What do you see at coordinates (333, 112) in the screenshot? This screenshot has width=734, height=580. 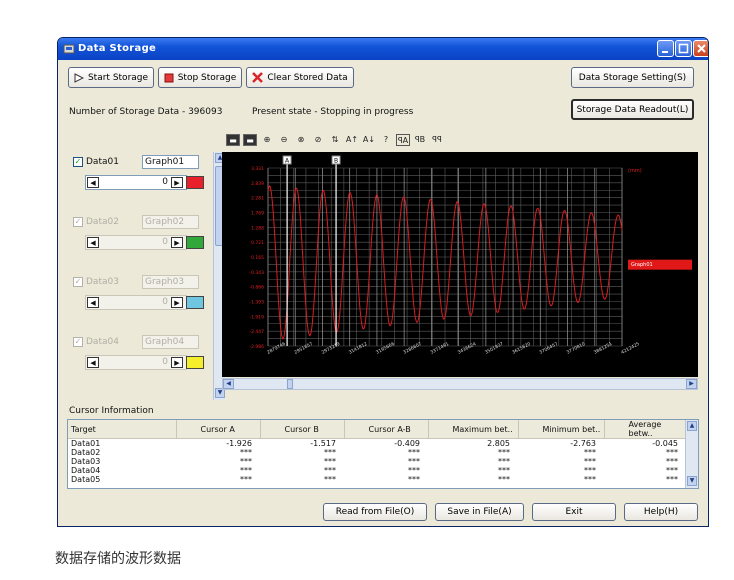 I see `present-state-text: Present state - Stopping in progress` at bounding box center [333, 112].